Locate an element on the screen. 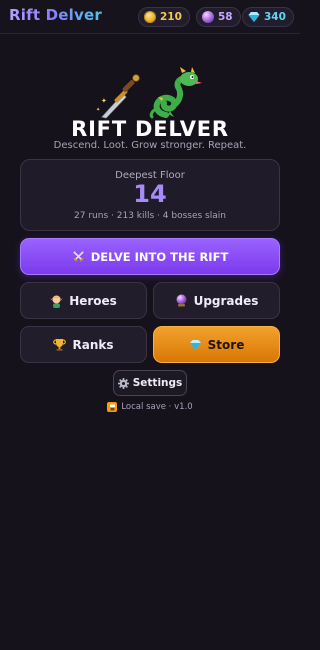  orb-counter: 58 is located at coordinates (218, 17).